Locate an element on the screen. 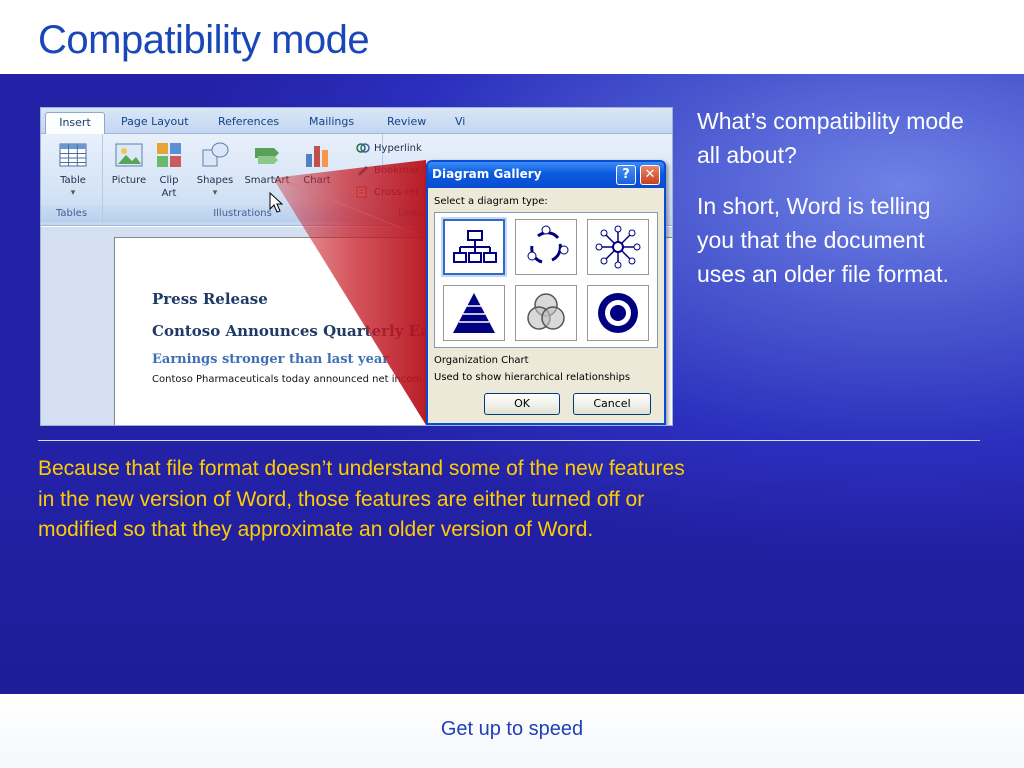 This screenshot has width=1024, height=768. side-question: What’s compatibility mode all about? is located at coordinates (830, 138).